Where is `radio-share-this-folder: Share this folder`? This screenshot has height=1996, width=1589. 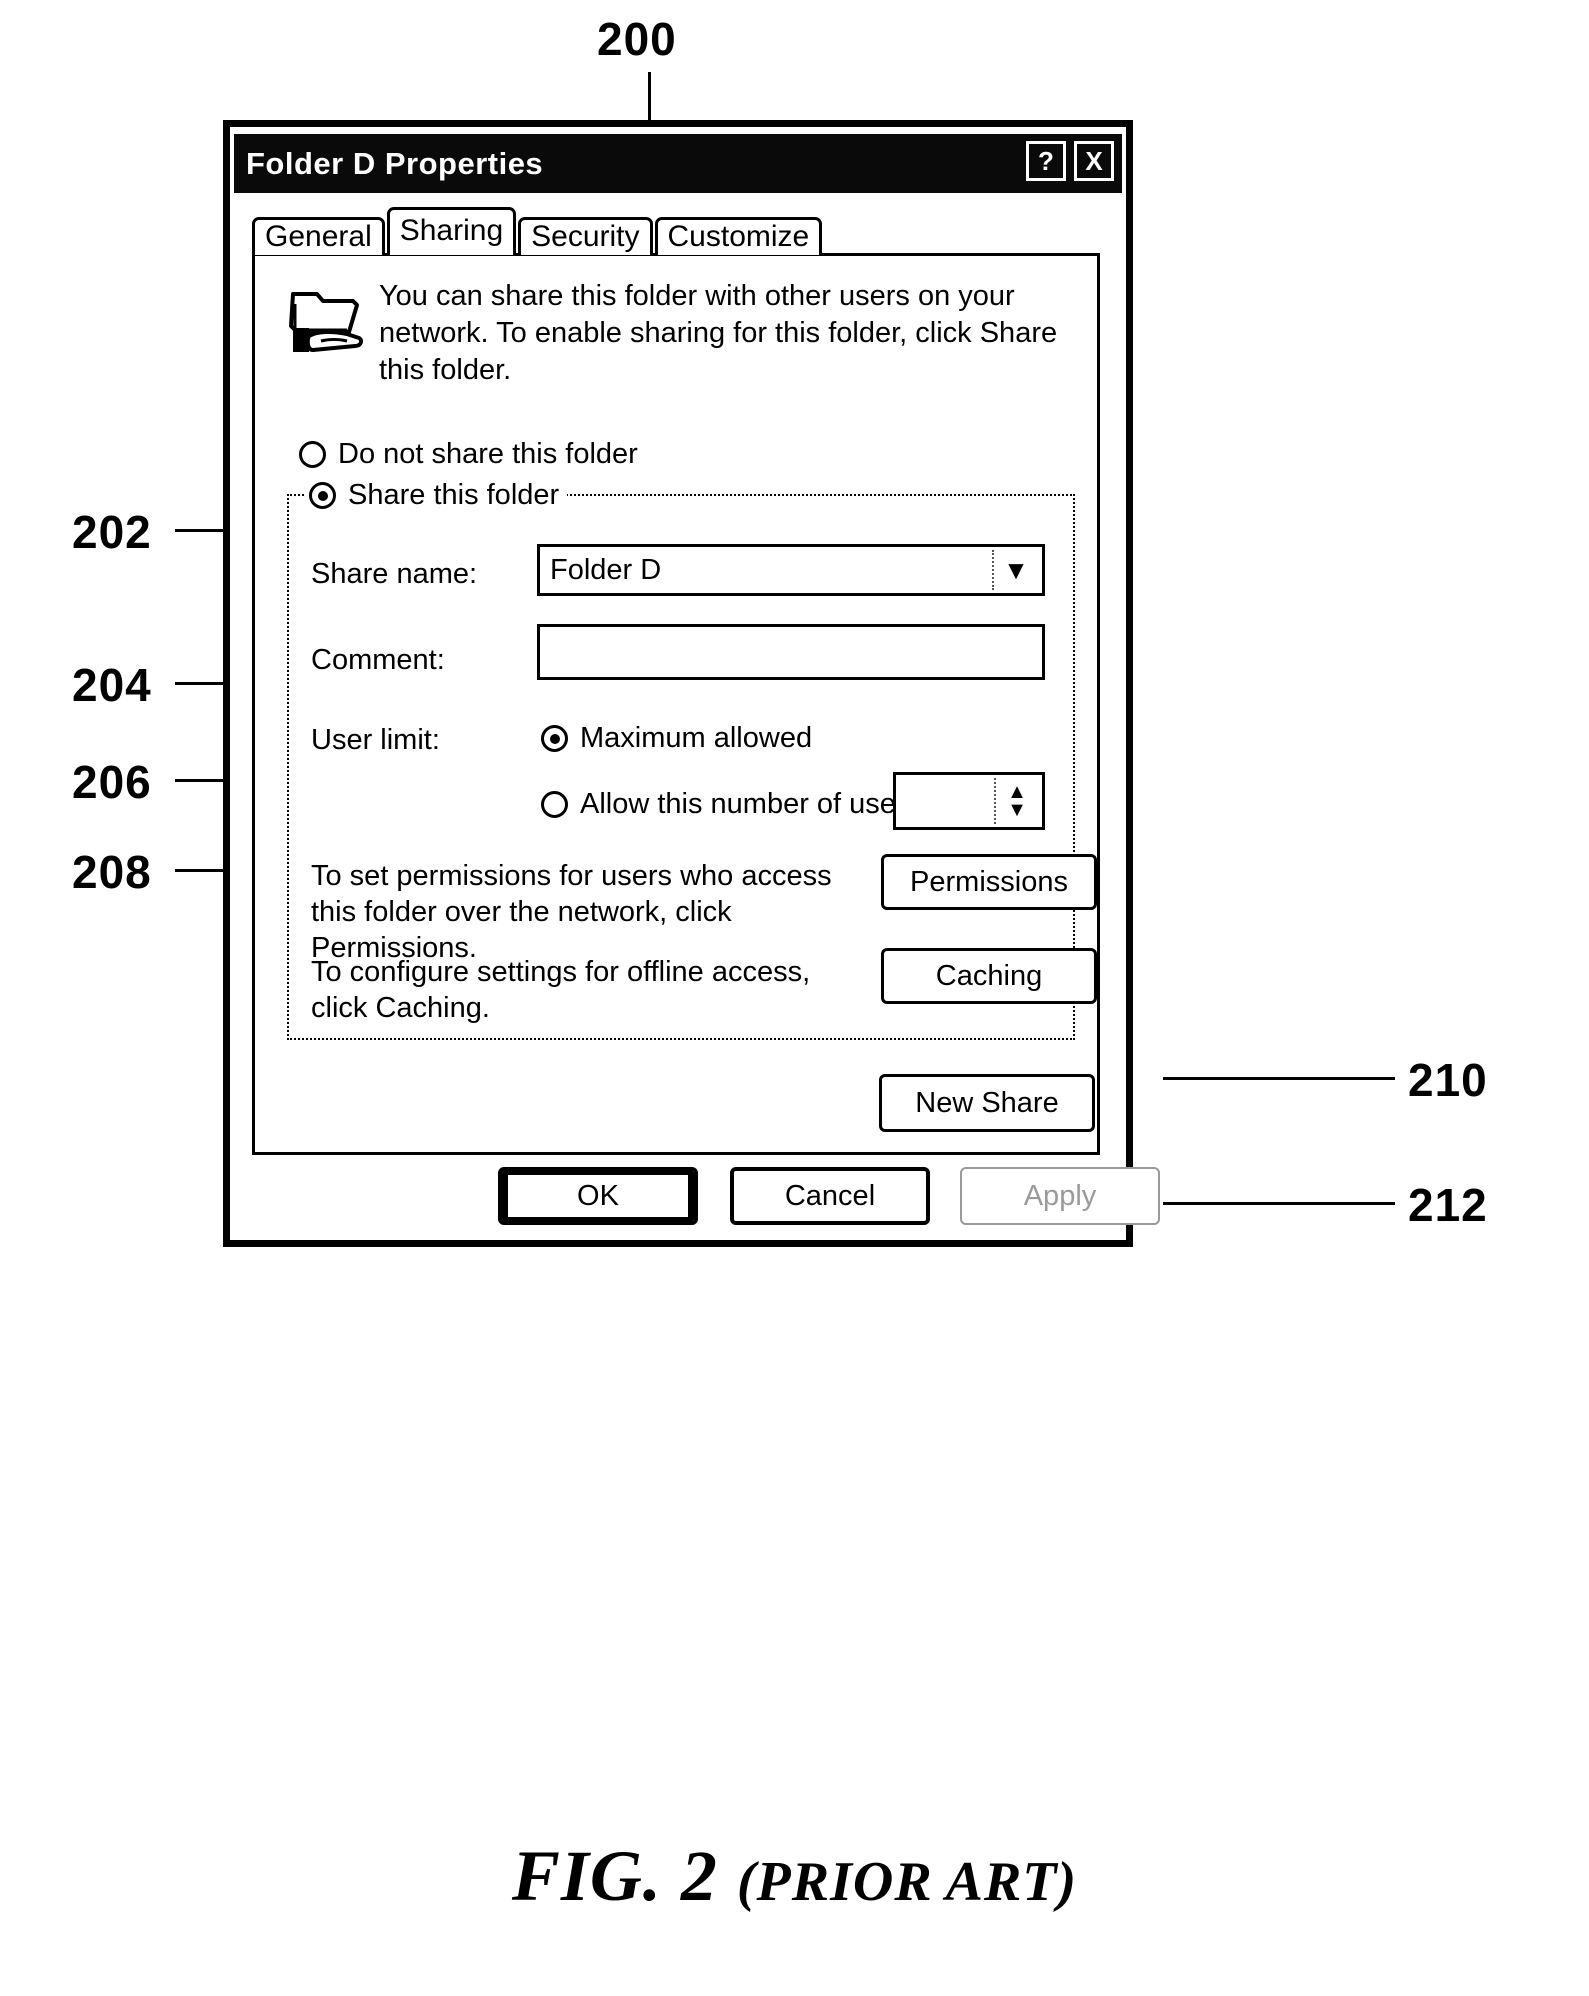
radio-share-this-folder: Share this folder is located at coordinates (436, 495).